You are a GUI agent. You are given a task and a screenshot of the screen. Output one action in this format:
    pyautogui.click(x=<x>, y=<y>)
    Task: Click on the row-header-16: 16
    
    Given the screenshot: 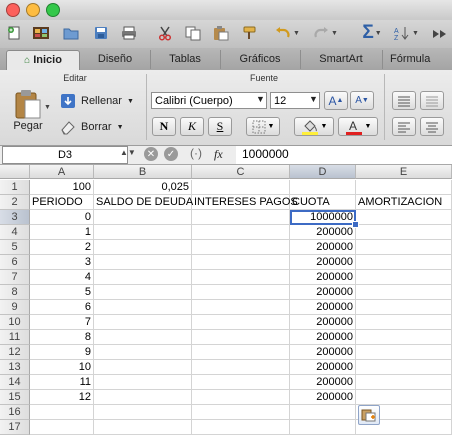 What is the action you would take?
    pyautogui.click(x=15, y=412)
    